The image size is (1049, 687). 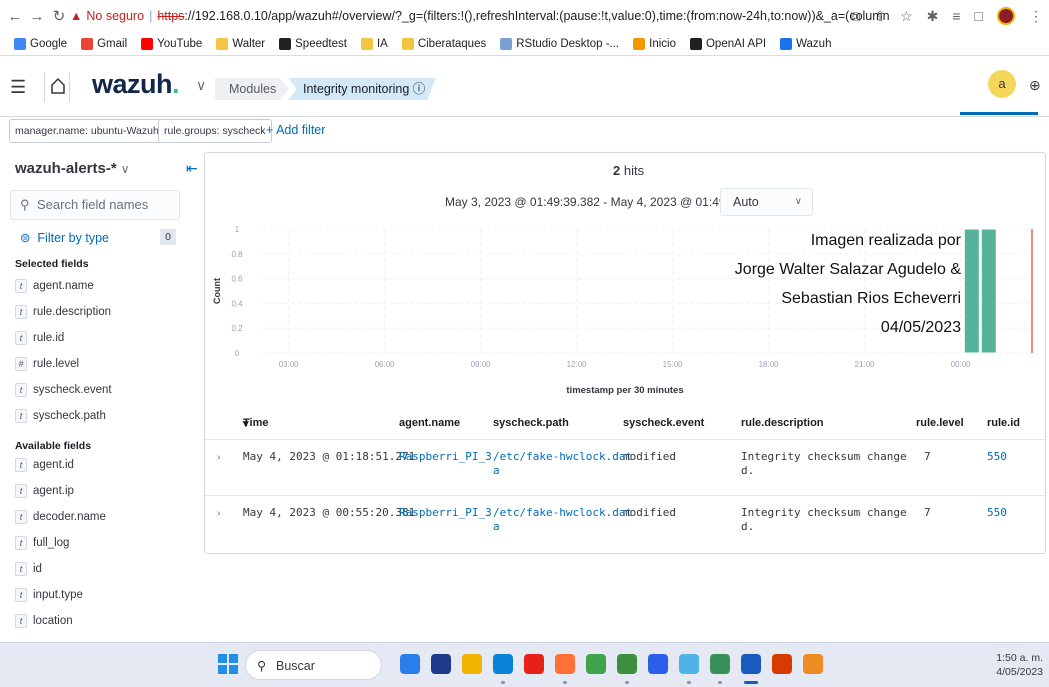 I want to click on bookmark-ciberataques: Ciberataques, so click(x=443, y=43).